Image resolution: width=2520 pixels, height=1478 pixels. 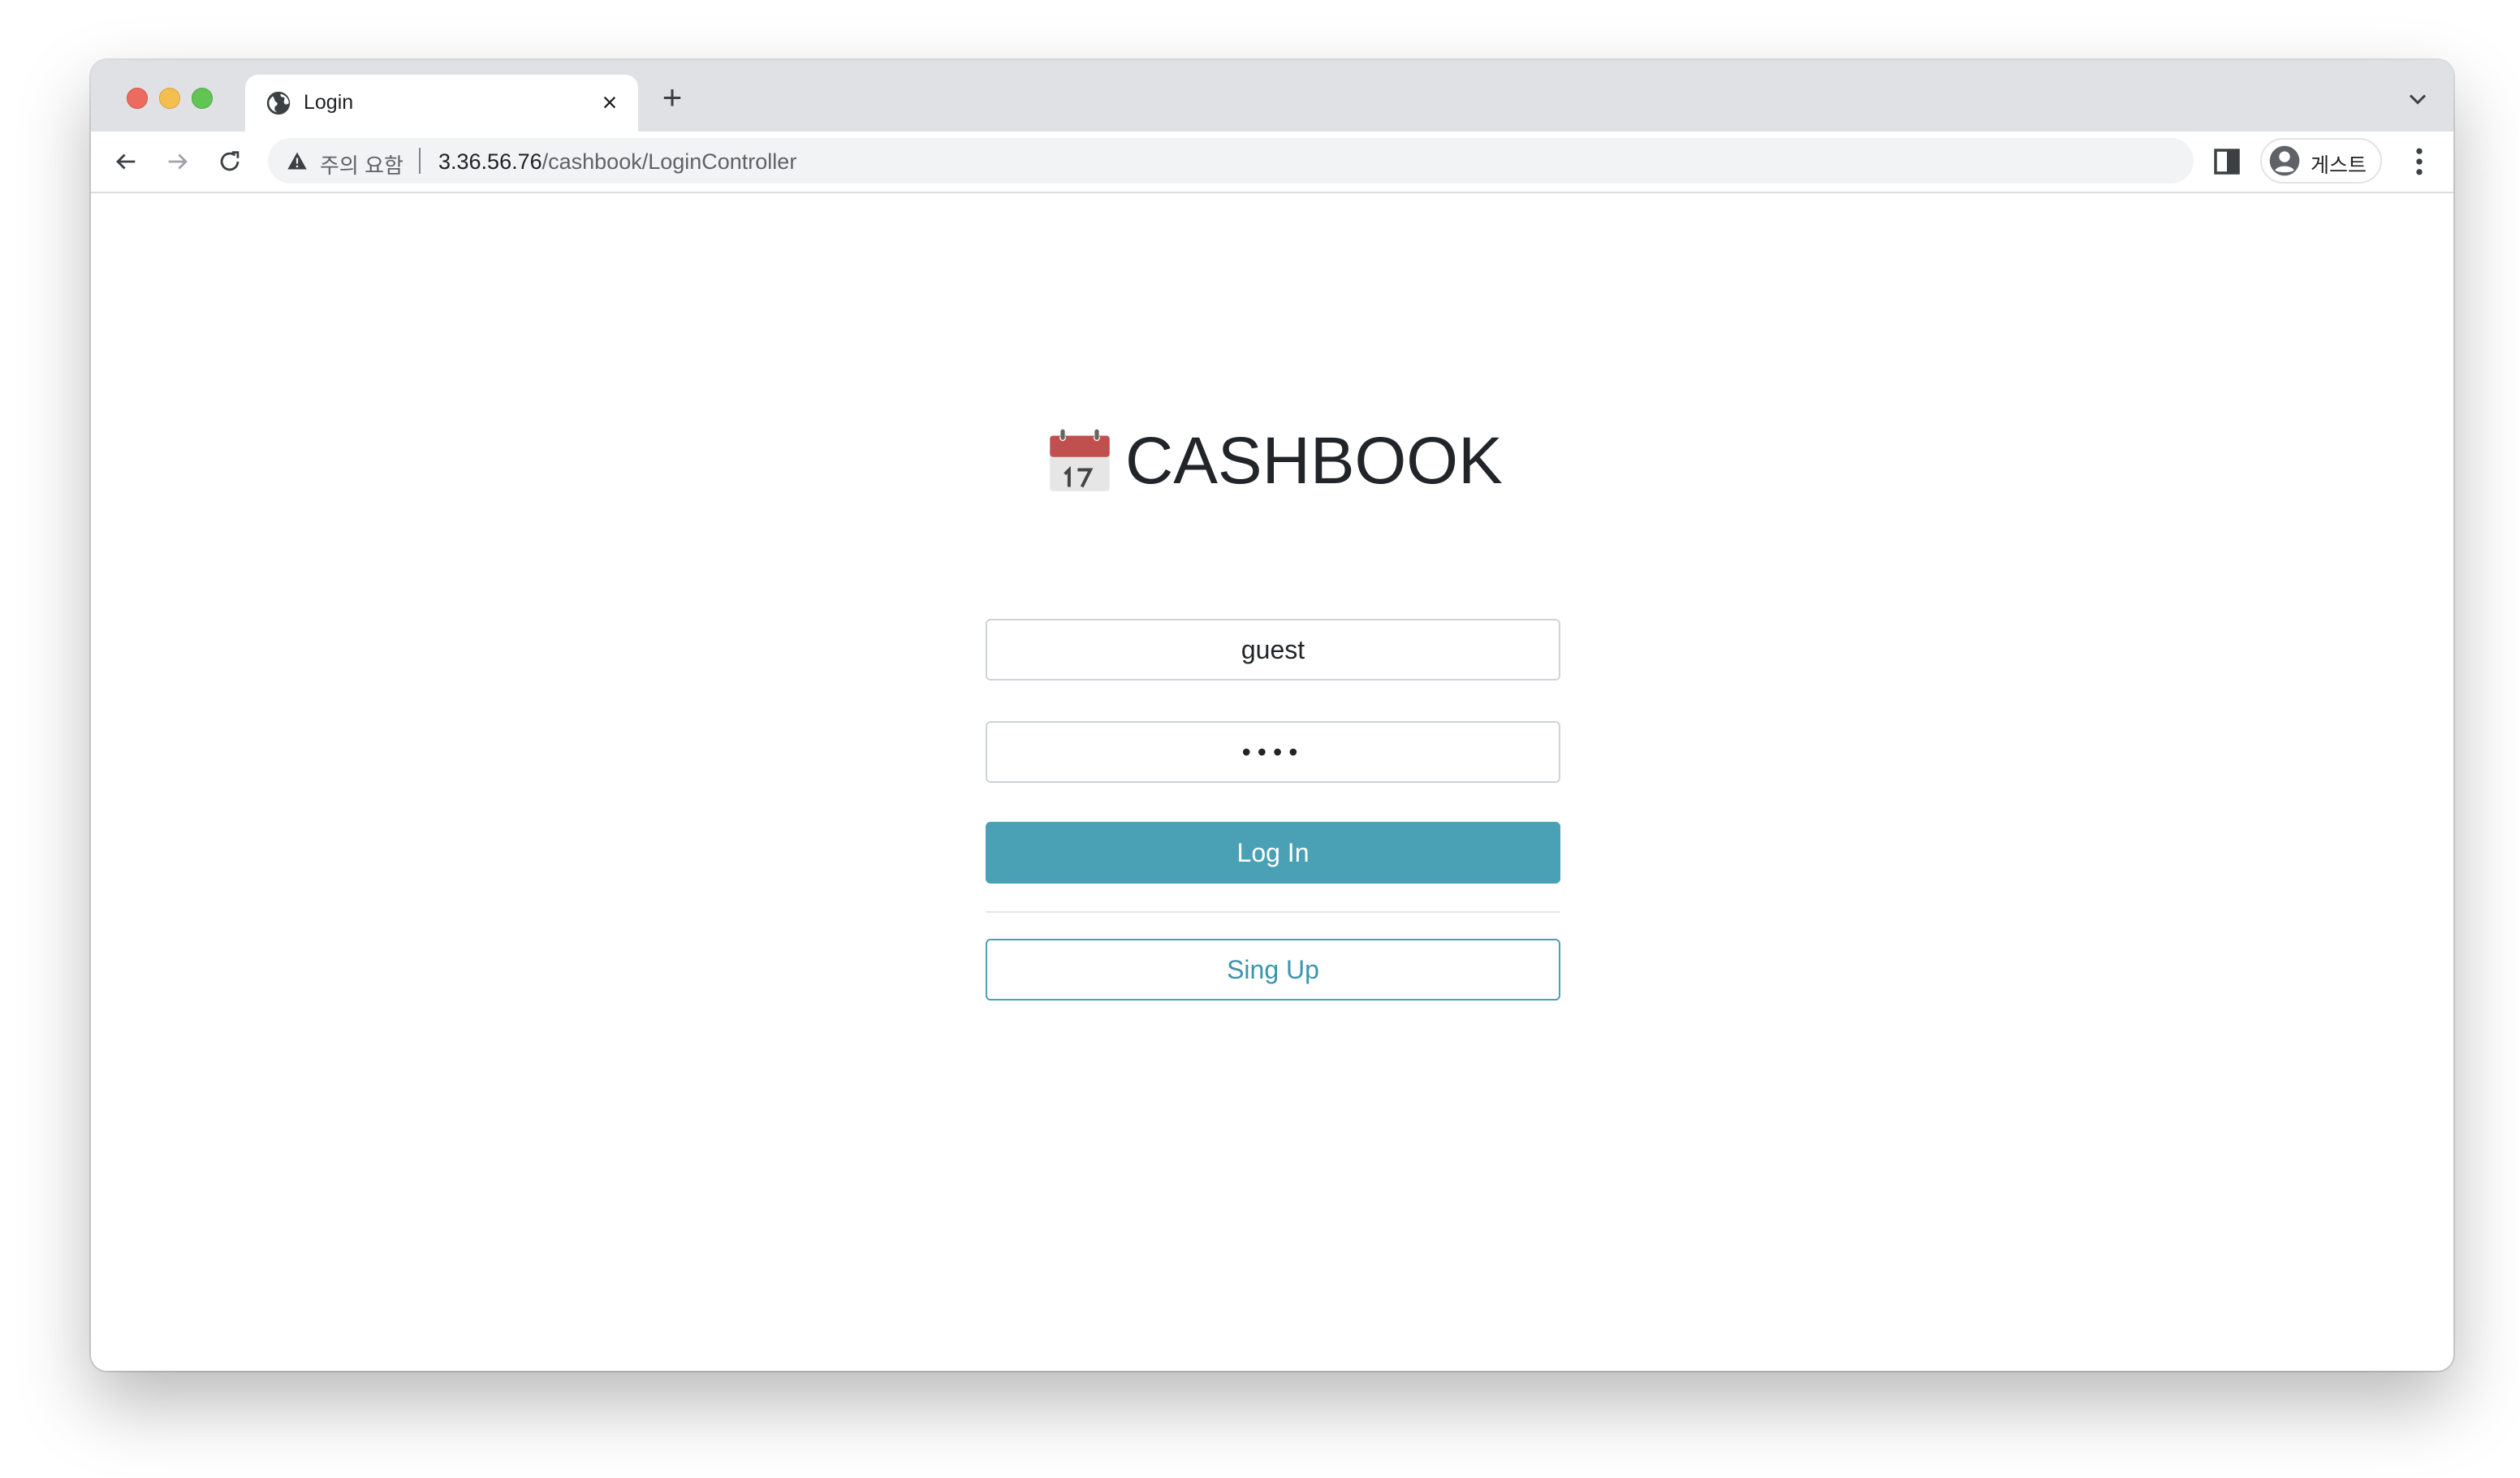 I want to click on login-button: Log In, so click(x=1273, y=853).